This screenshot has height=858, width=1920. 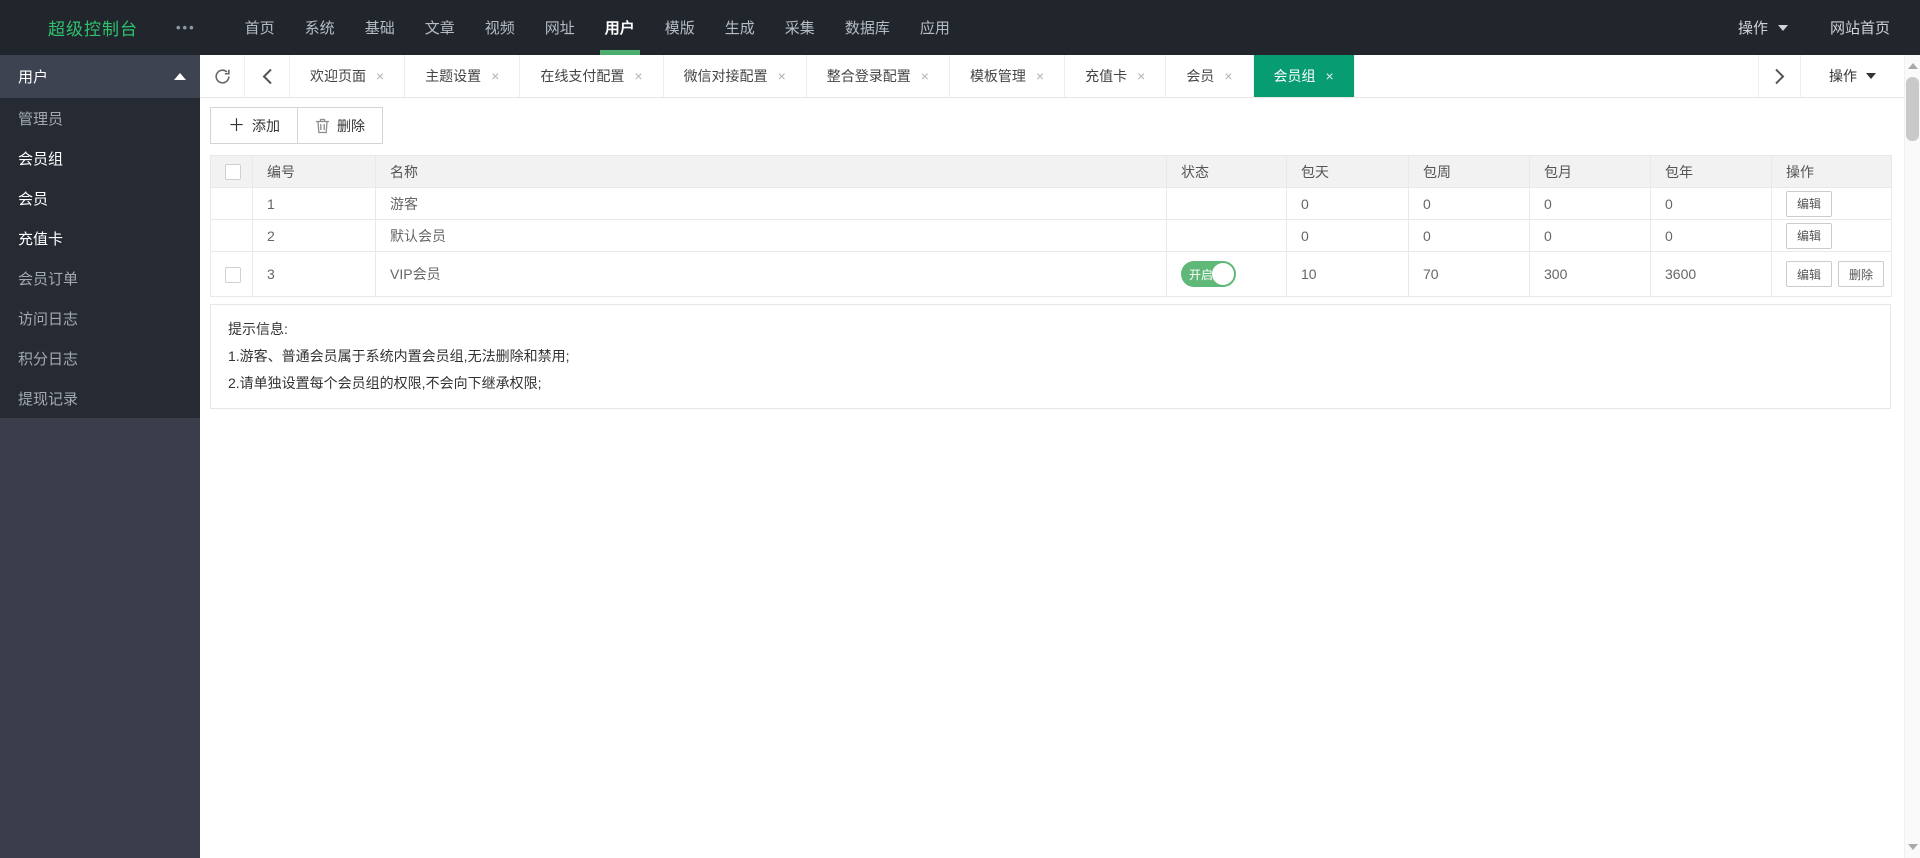 I want to click on nav-item: 文章, so click(x=440, y=27).